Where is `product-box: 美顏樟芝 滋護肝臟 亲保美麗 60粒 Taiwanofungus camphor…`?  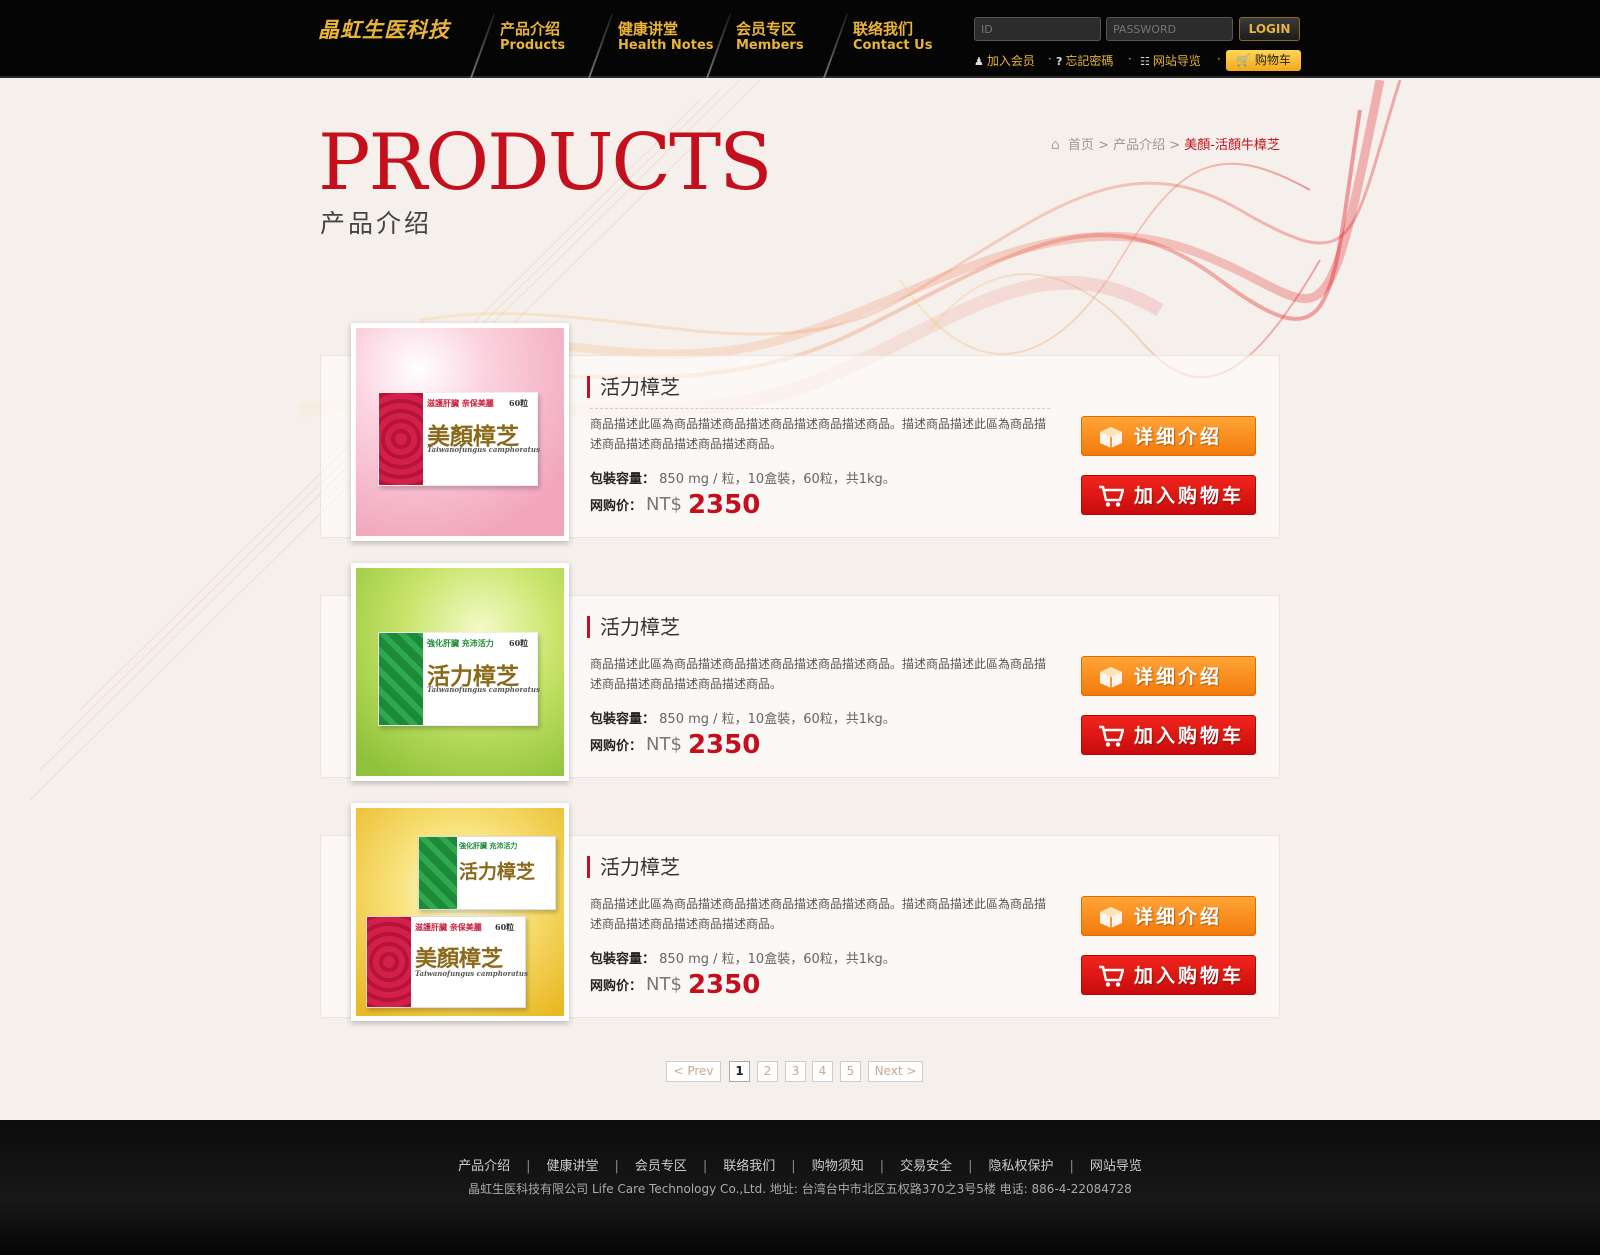
product-box: 美顏樟芝 滋護肝臟 亲保美麗 60粒 Taiwanofungus camphor… is located at coordinates (459, 439).